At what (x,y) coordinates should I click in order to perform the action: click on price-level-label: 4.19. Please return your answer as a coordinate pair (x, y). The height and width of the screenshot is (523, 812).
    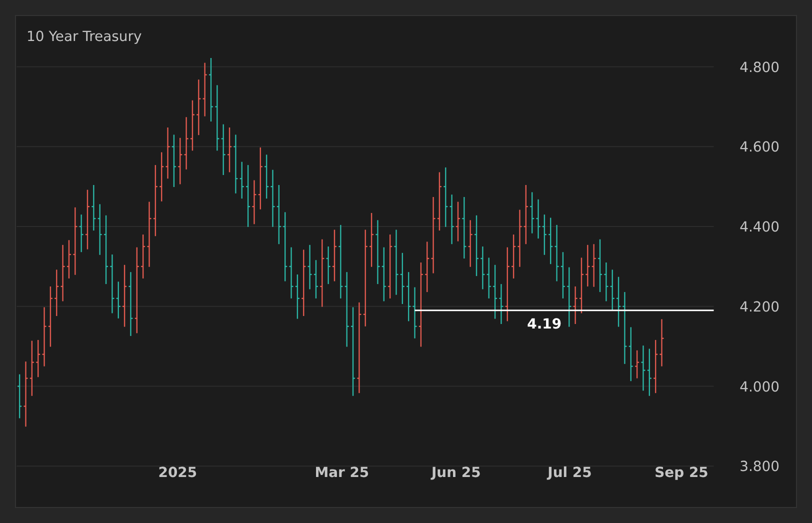
    Looking at the image, I should click on (544, 324).